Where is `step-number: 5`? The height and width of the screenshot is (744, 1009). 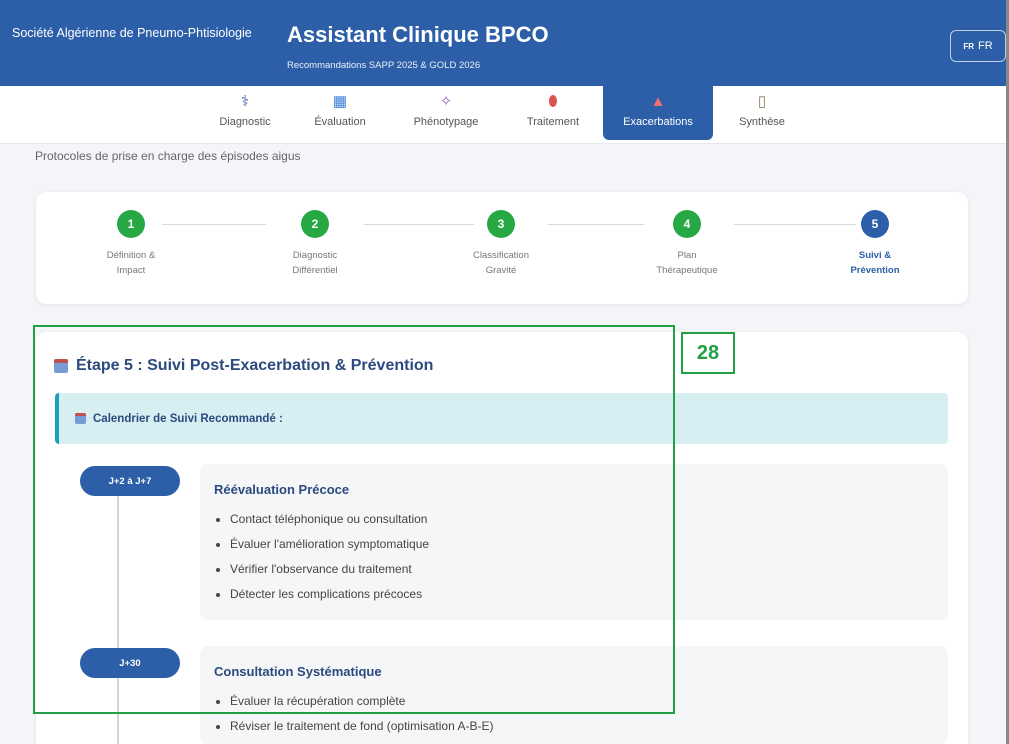 step-number: 5 is located at coordinates (875, 224).